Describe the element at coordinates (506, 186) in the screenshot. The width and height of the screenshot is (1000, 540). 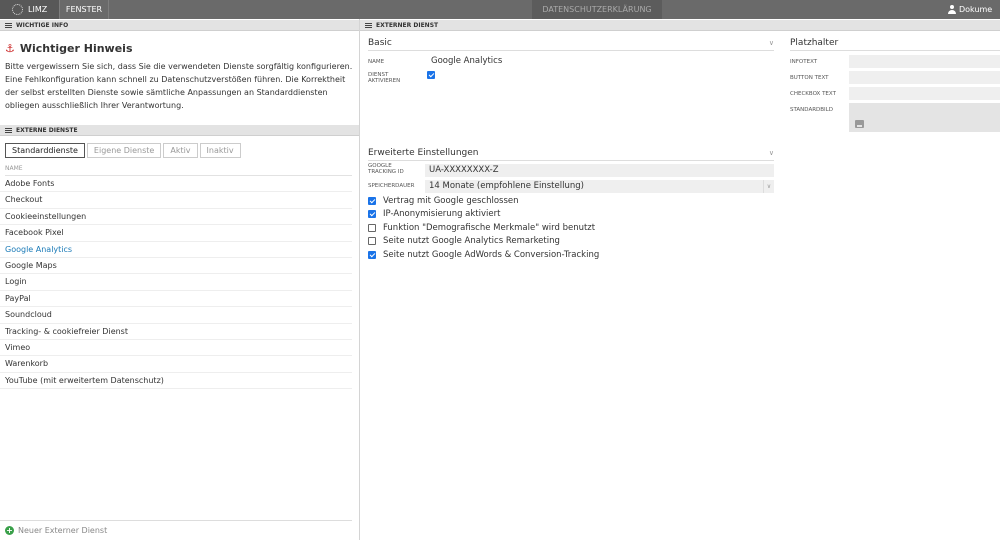
I see `storage-duration-value: 14 Monate (empfohlene Einstellung)` at that location.